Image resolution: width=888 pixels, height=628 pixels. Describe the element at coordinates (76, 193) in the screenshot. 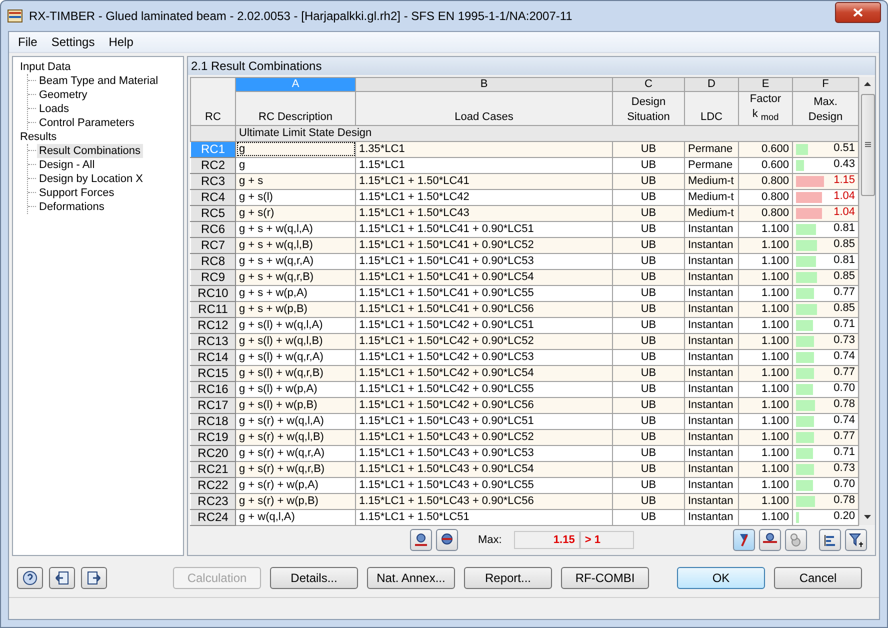

I see `tree-item: Support Forces` at that location.